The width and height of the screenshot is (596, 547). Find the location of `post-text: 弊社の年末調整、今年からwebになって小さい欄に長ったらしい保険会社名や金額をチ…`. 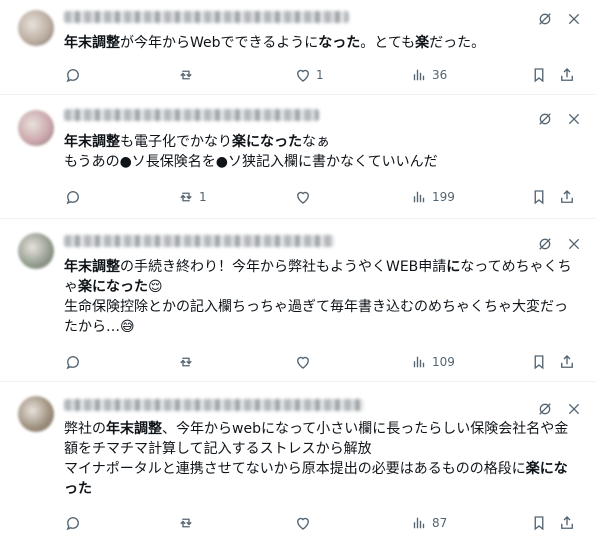

post-text: 弊社の年末調整、今年からwebになって小さい欄に長ったらしい保険会社名や金額をチ… is located at coordinates (316, 459).